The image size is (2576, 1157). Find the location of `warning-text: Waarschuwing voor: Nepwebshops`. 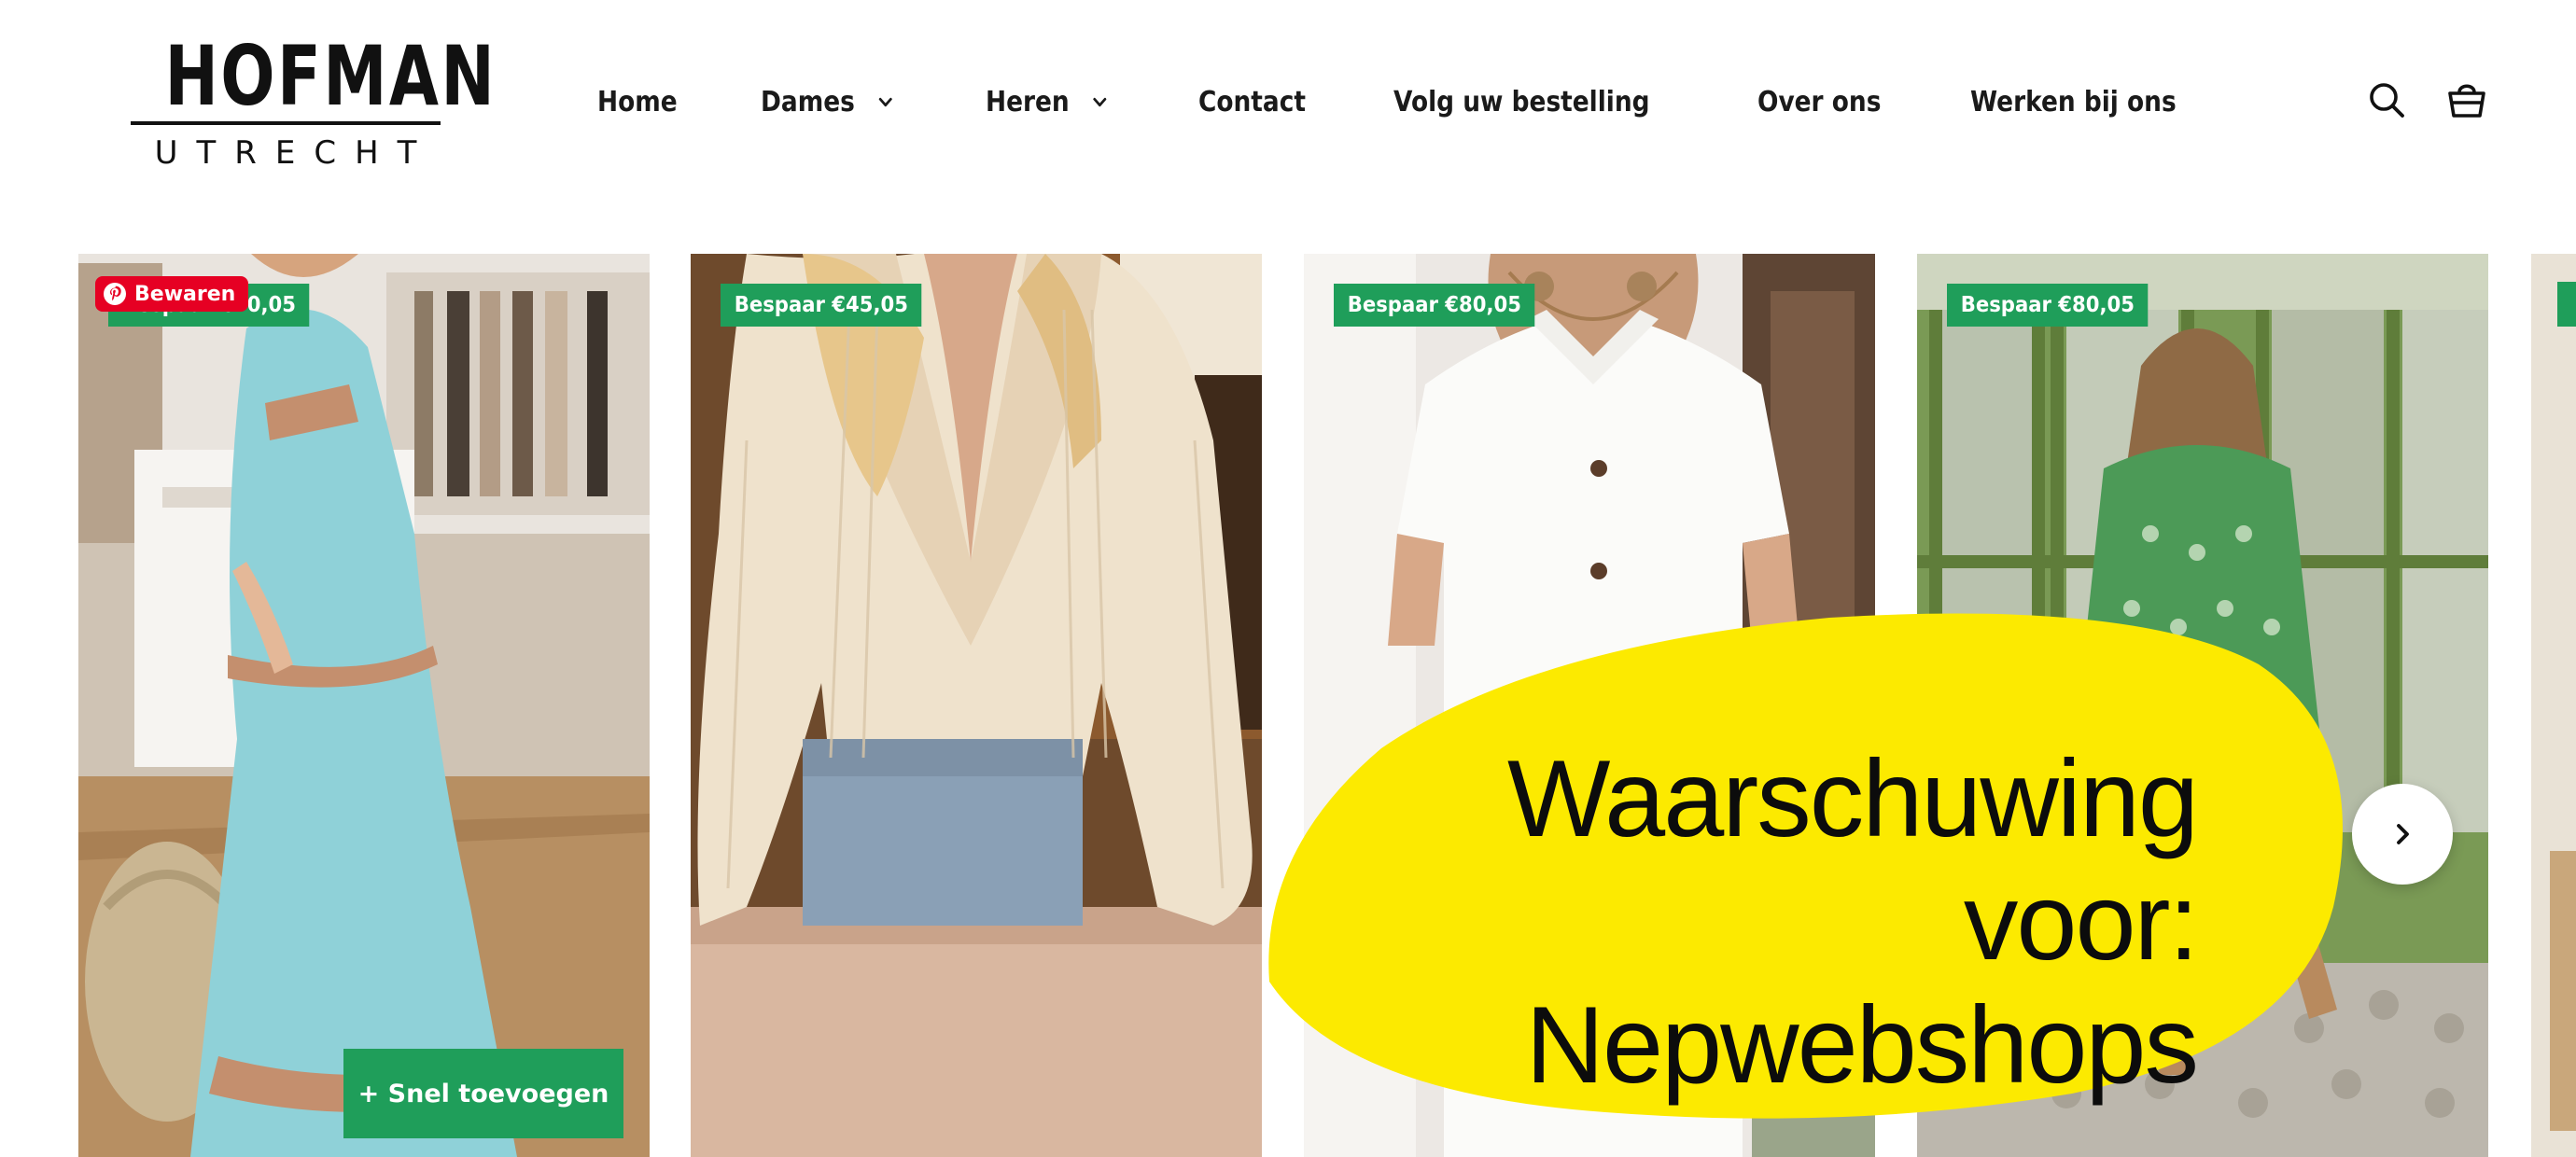

warning-text: Waarschuwing voor: Nepwebshops is located at coordinates (1762, 922).